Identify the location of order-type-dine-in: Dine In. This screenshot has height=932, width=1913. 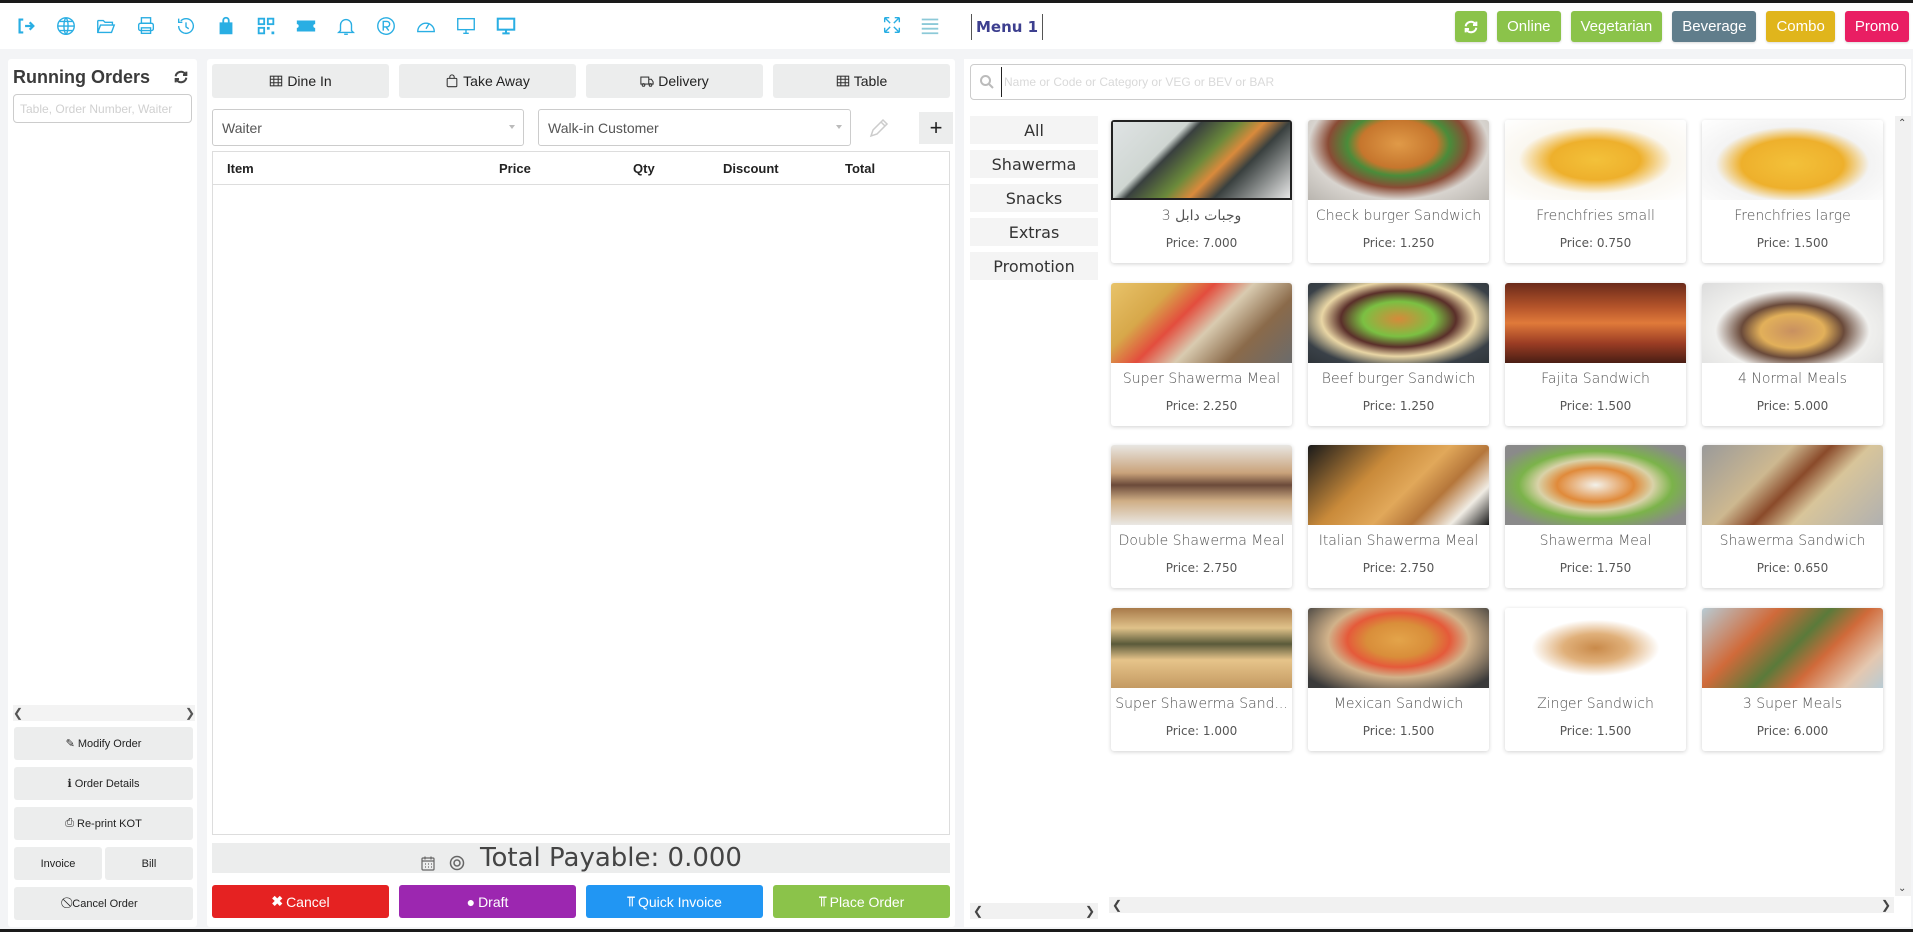
(300, 81).